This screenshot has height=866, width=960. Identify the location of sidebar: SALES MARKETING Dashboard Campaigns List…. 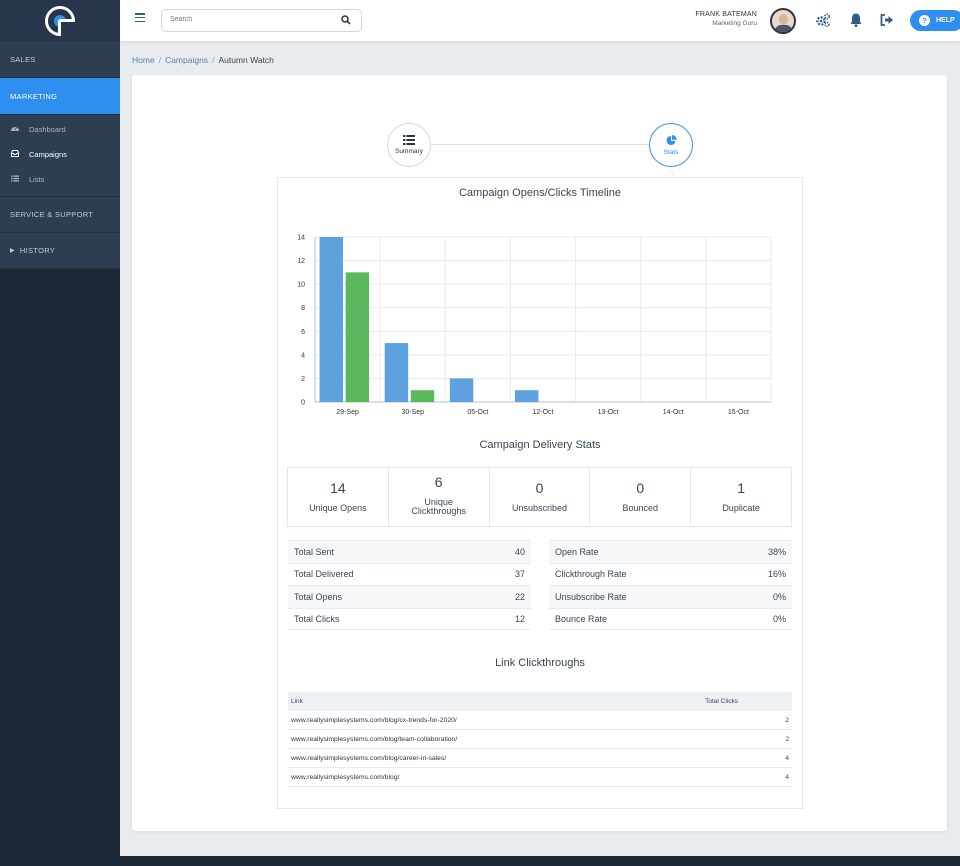
(60, 433).